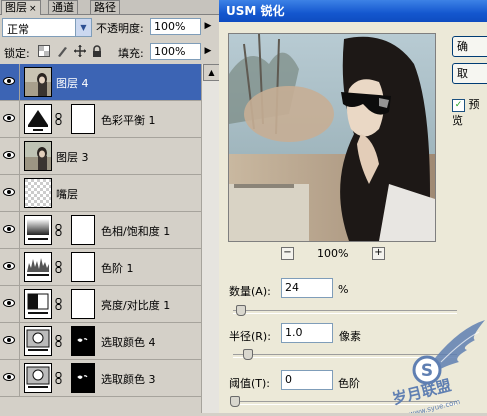 This screenshot has width=487, height=416. Describe the element at coordinates (18, 29) in the screenshot. I see `blend-mode-value: 正常` at that location.